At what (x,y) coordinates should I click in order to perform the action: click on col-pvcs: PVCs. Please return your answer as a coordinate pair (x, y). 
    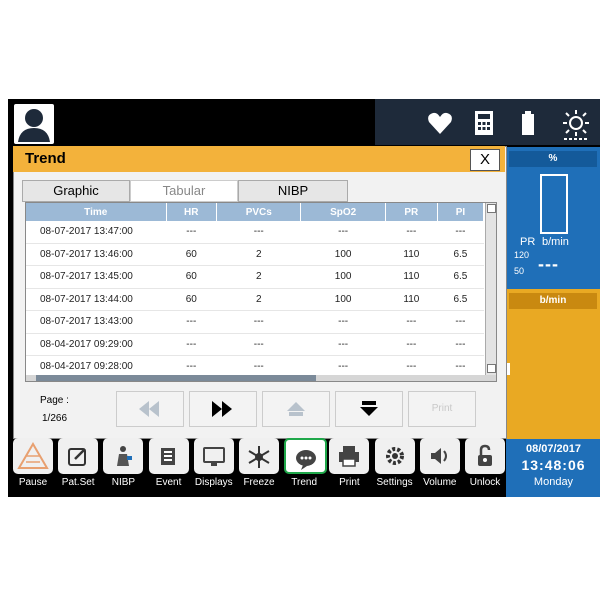
    Looking at the image, I should click on (259, 212).